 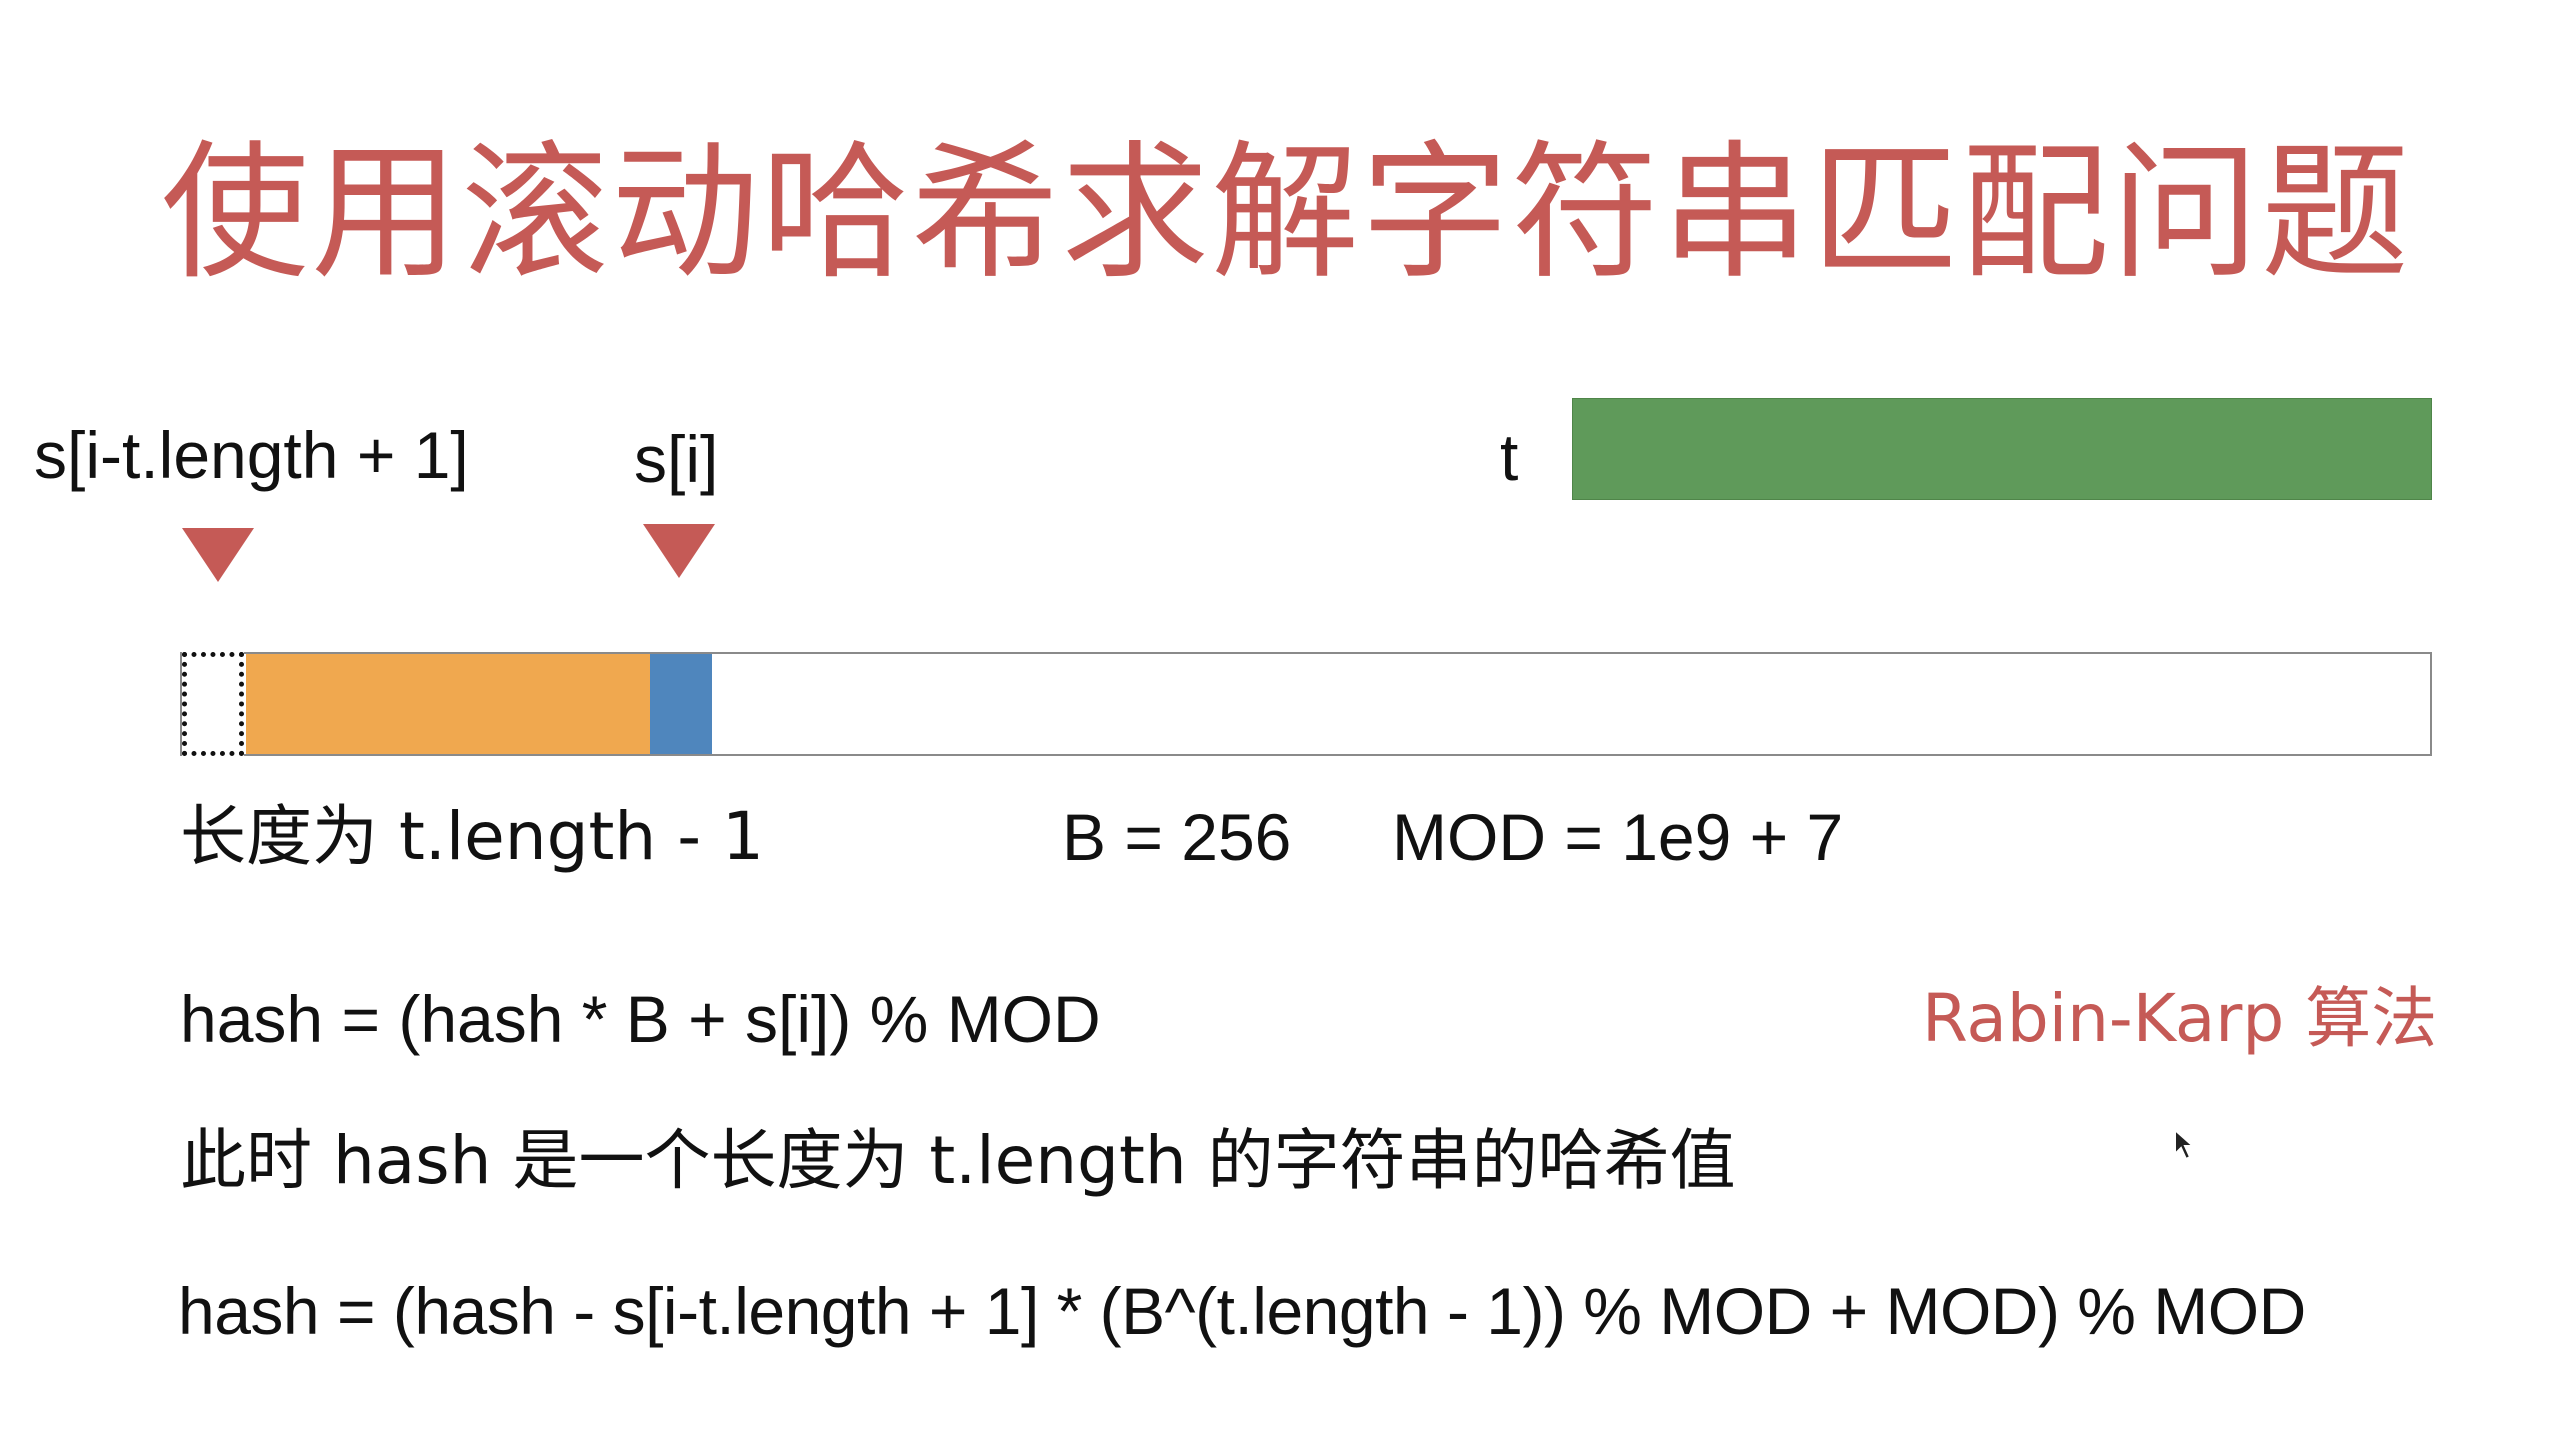 I want to click on algorithm-name: Rabin-Karp 算法, so click(x=2180, y=1018).